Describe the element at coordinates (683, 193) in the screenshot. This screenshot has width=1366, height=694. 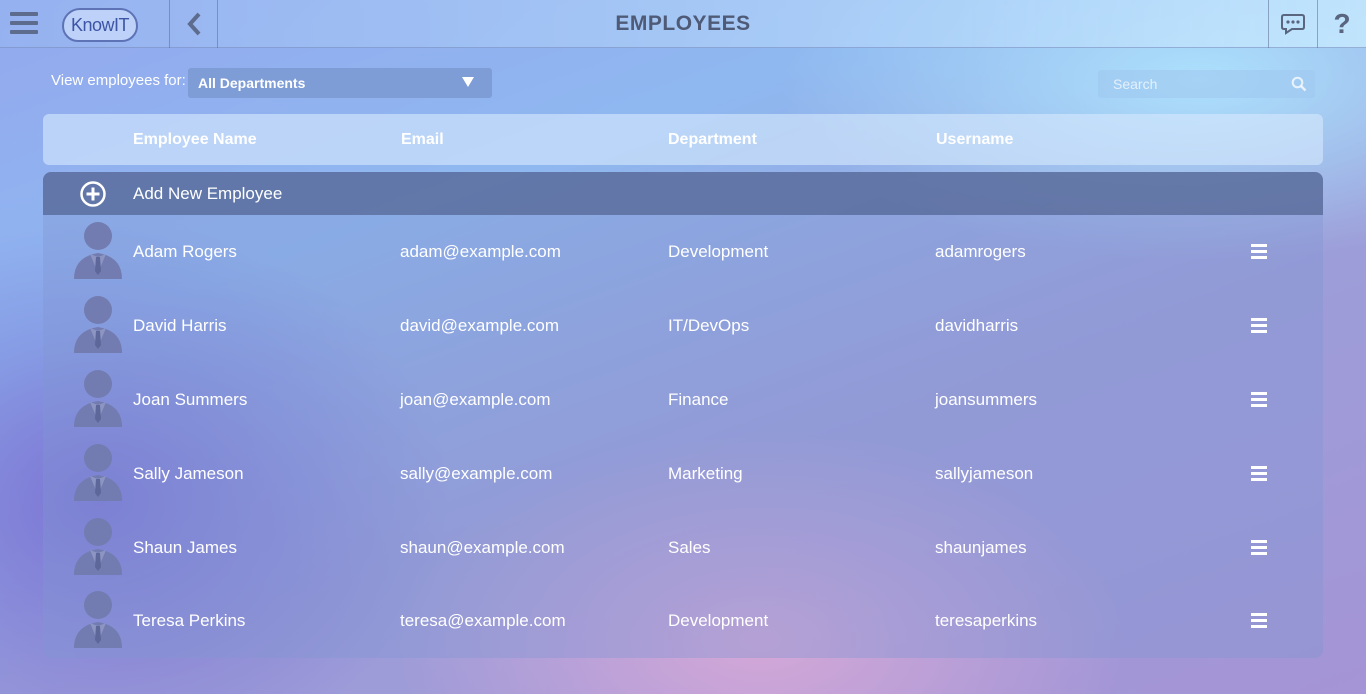
I see `add-new-employee-row: Add New Employee` at that location.